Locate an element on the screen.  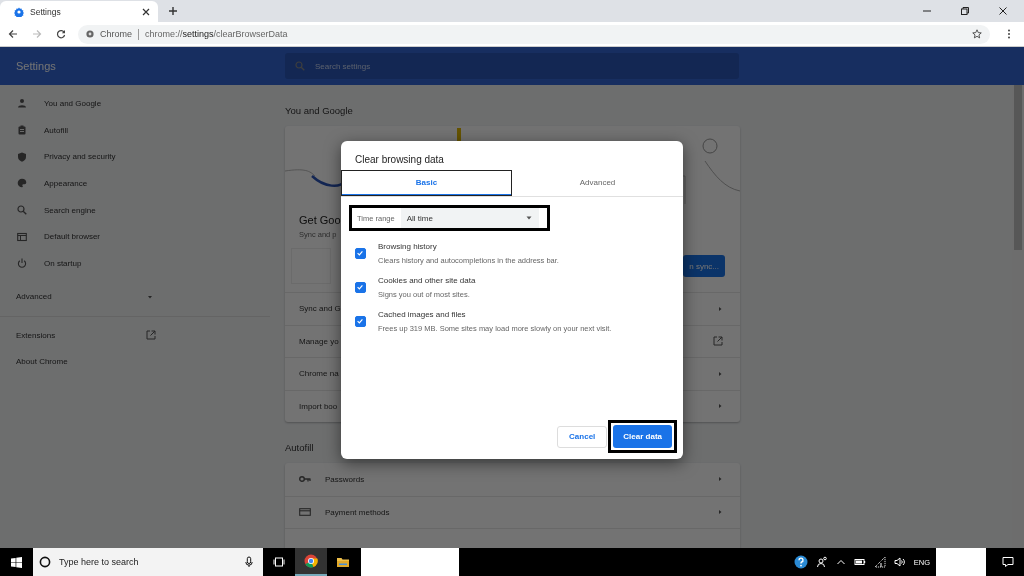
option-label: Cookies and other site data is located at coordinates (427, 280).